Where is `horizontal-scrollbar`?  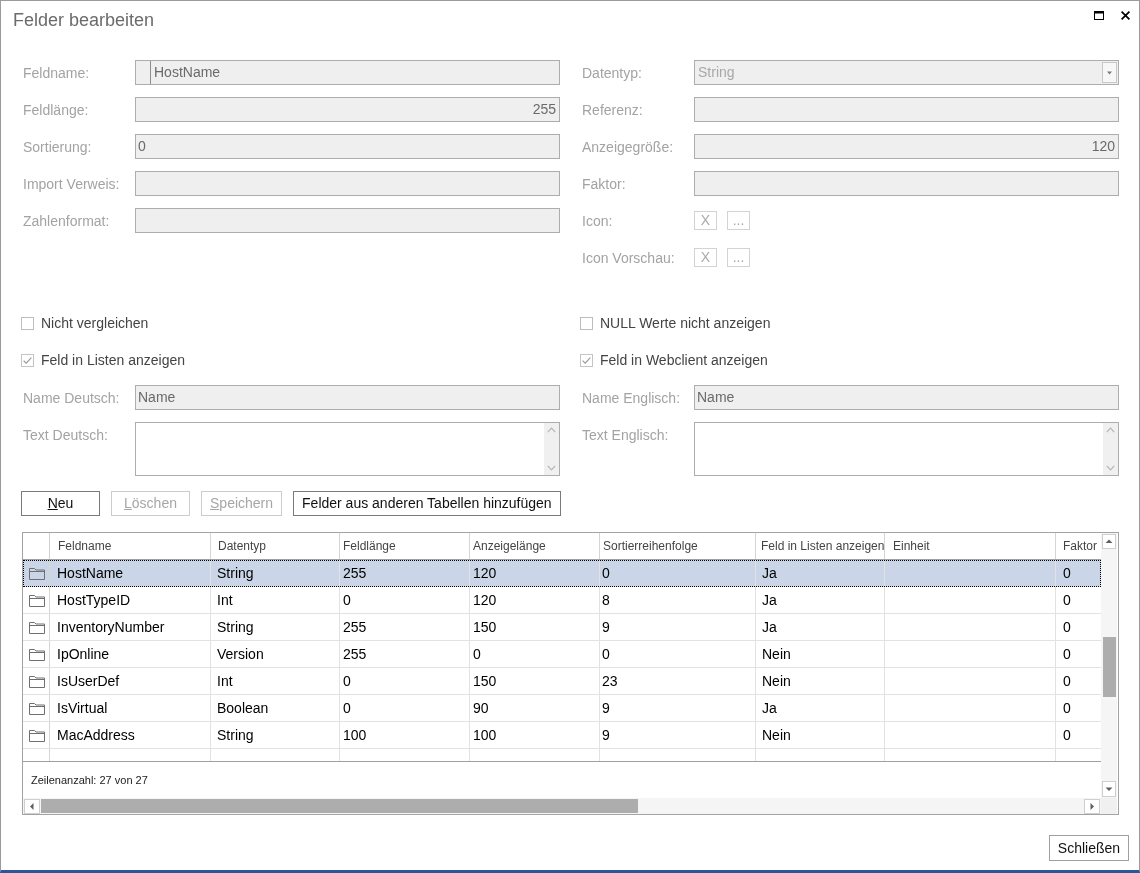 horizontal-scrollbar is located at coordinates (562, 806).